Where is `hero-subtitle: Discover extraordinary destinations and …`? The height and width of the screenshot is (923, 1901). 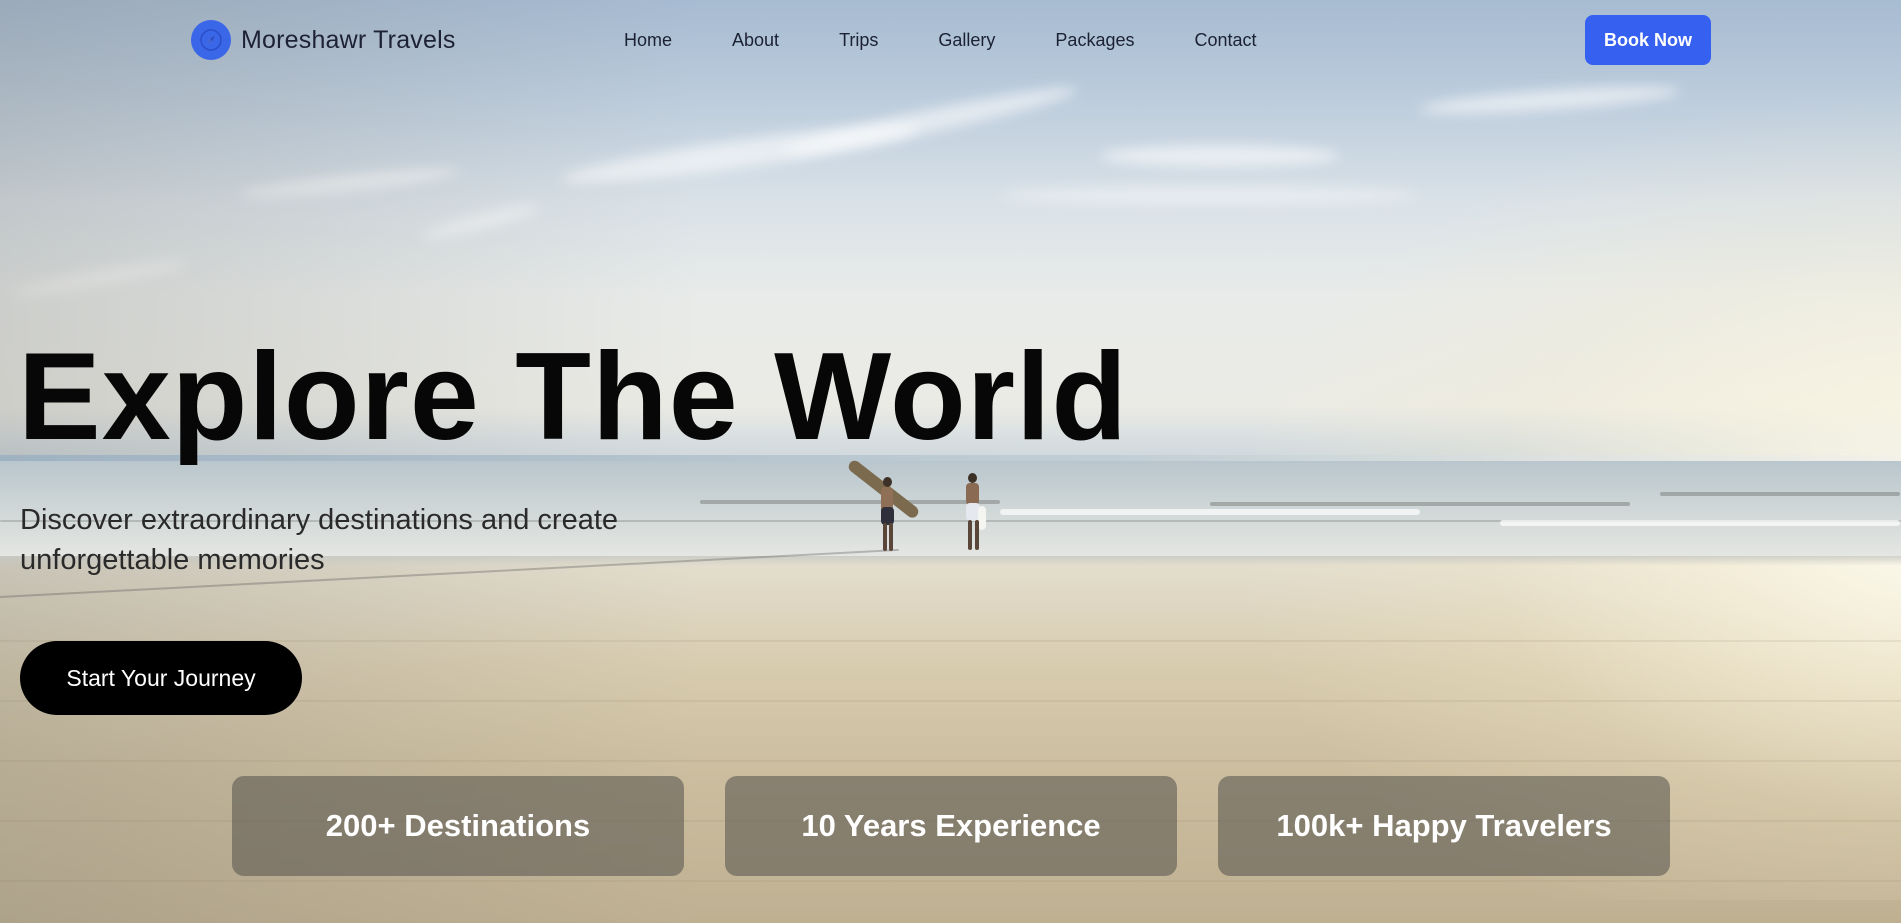 hero-subtitle: Discover extraordinary destinations and … is located at coordinates (319, 540).